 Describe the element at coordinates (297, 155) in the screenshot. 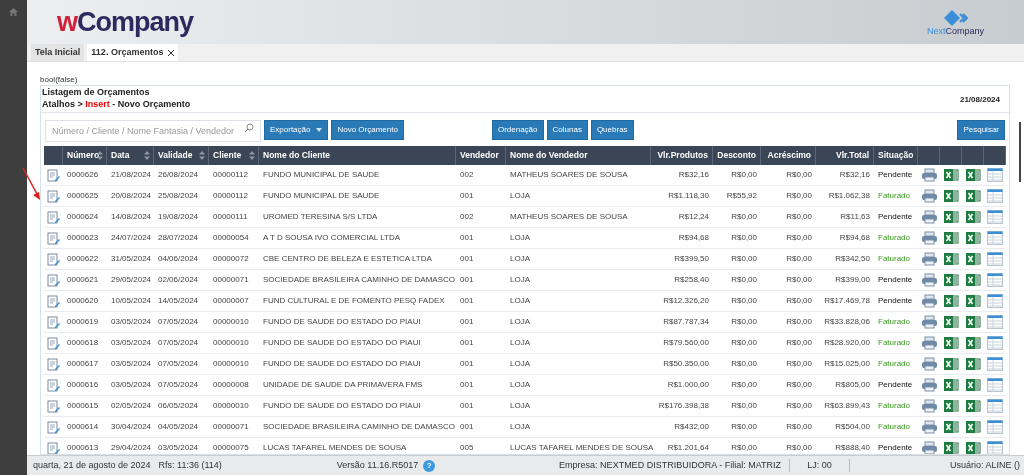

I see `column-header: Nome do Cliente` at that location.